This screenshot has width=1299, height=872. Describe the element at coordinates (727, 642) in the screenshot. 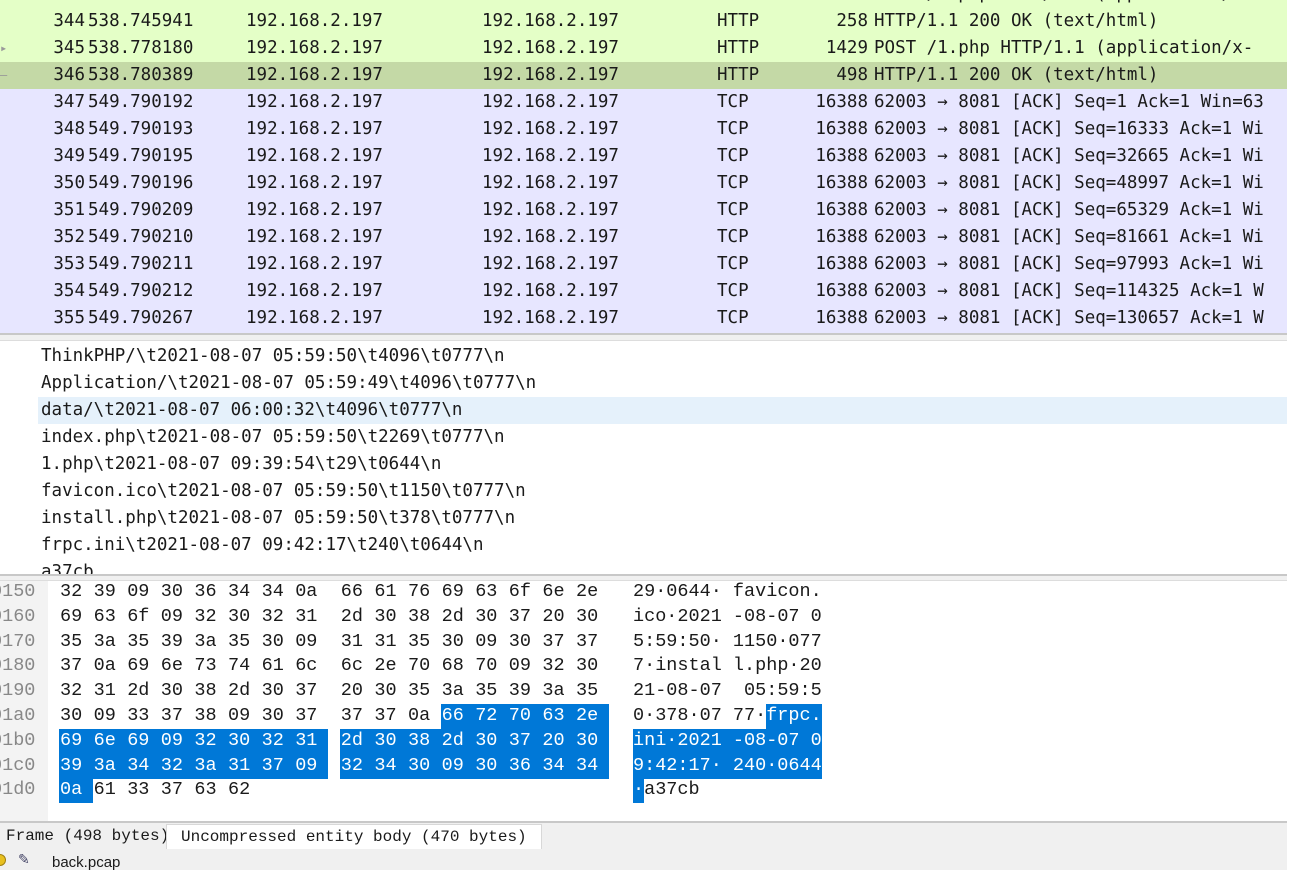

I see `ascii-text: 5:59:50· 1150·077` at that location.